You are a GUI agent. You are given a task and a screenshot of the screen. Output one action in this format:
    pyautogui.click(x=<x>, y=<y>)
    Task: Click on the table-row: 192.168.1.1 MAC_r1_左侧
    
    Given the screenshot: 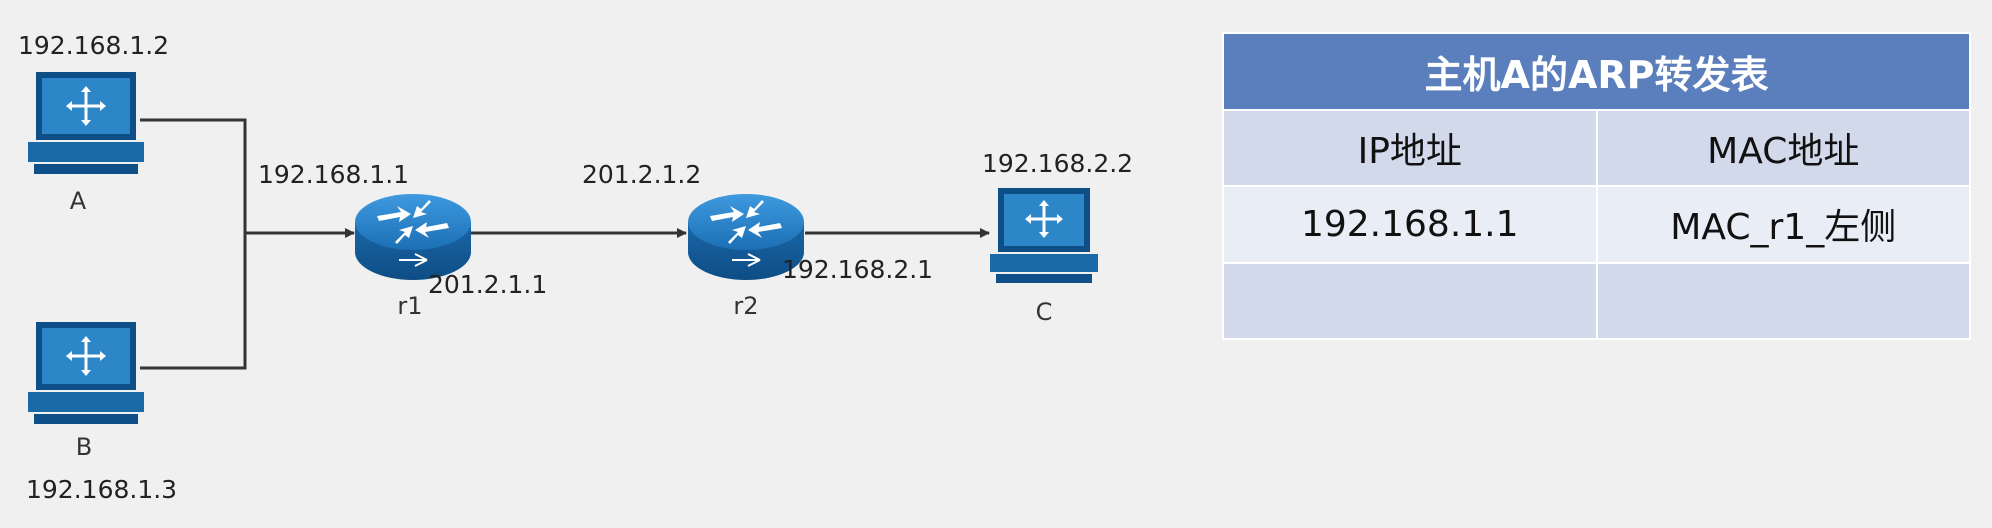 What is the action you would take?
    pyautogui.click(x=1596, y=224)
    